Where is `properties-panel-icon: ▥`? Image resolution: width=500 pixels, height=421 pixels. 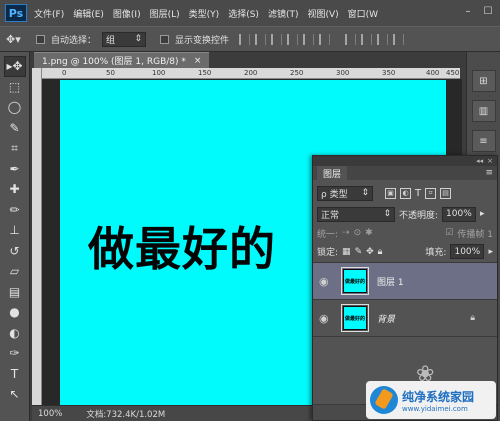 properties-panel-icon: ▥ is located at coordinates (483, 111).